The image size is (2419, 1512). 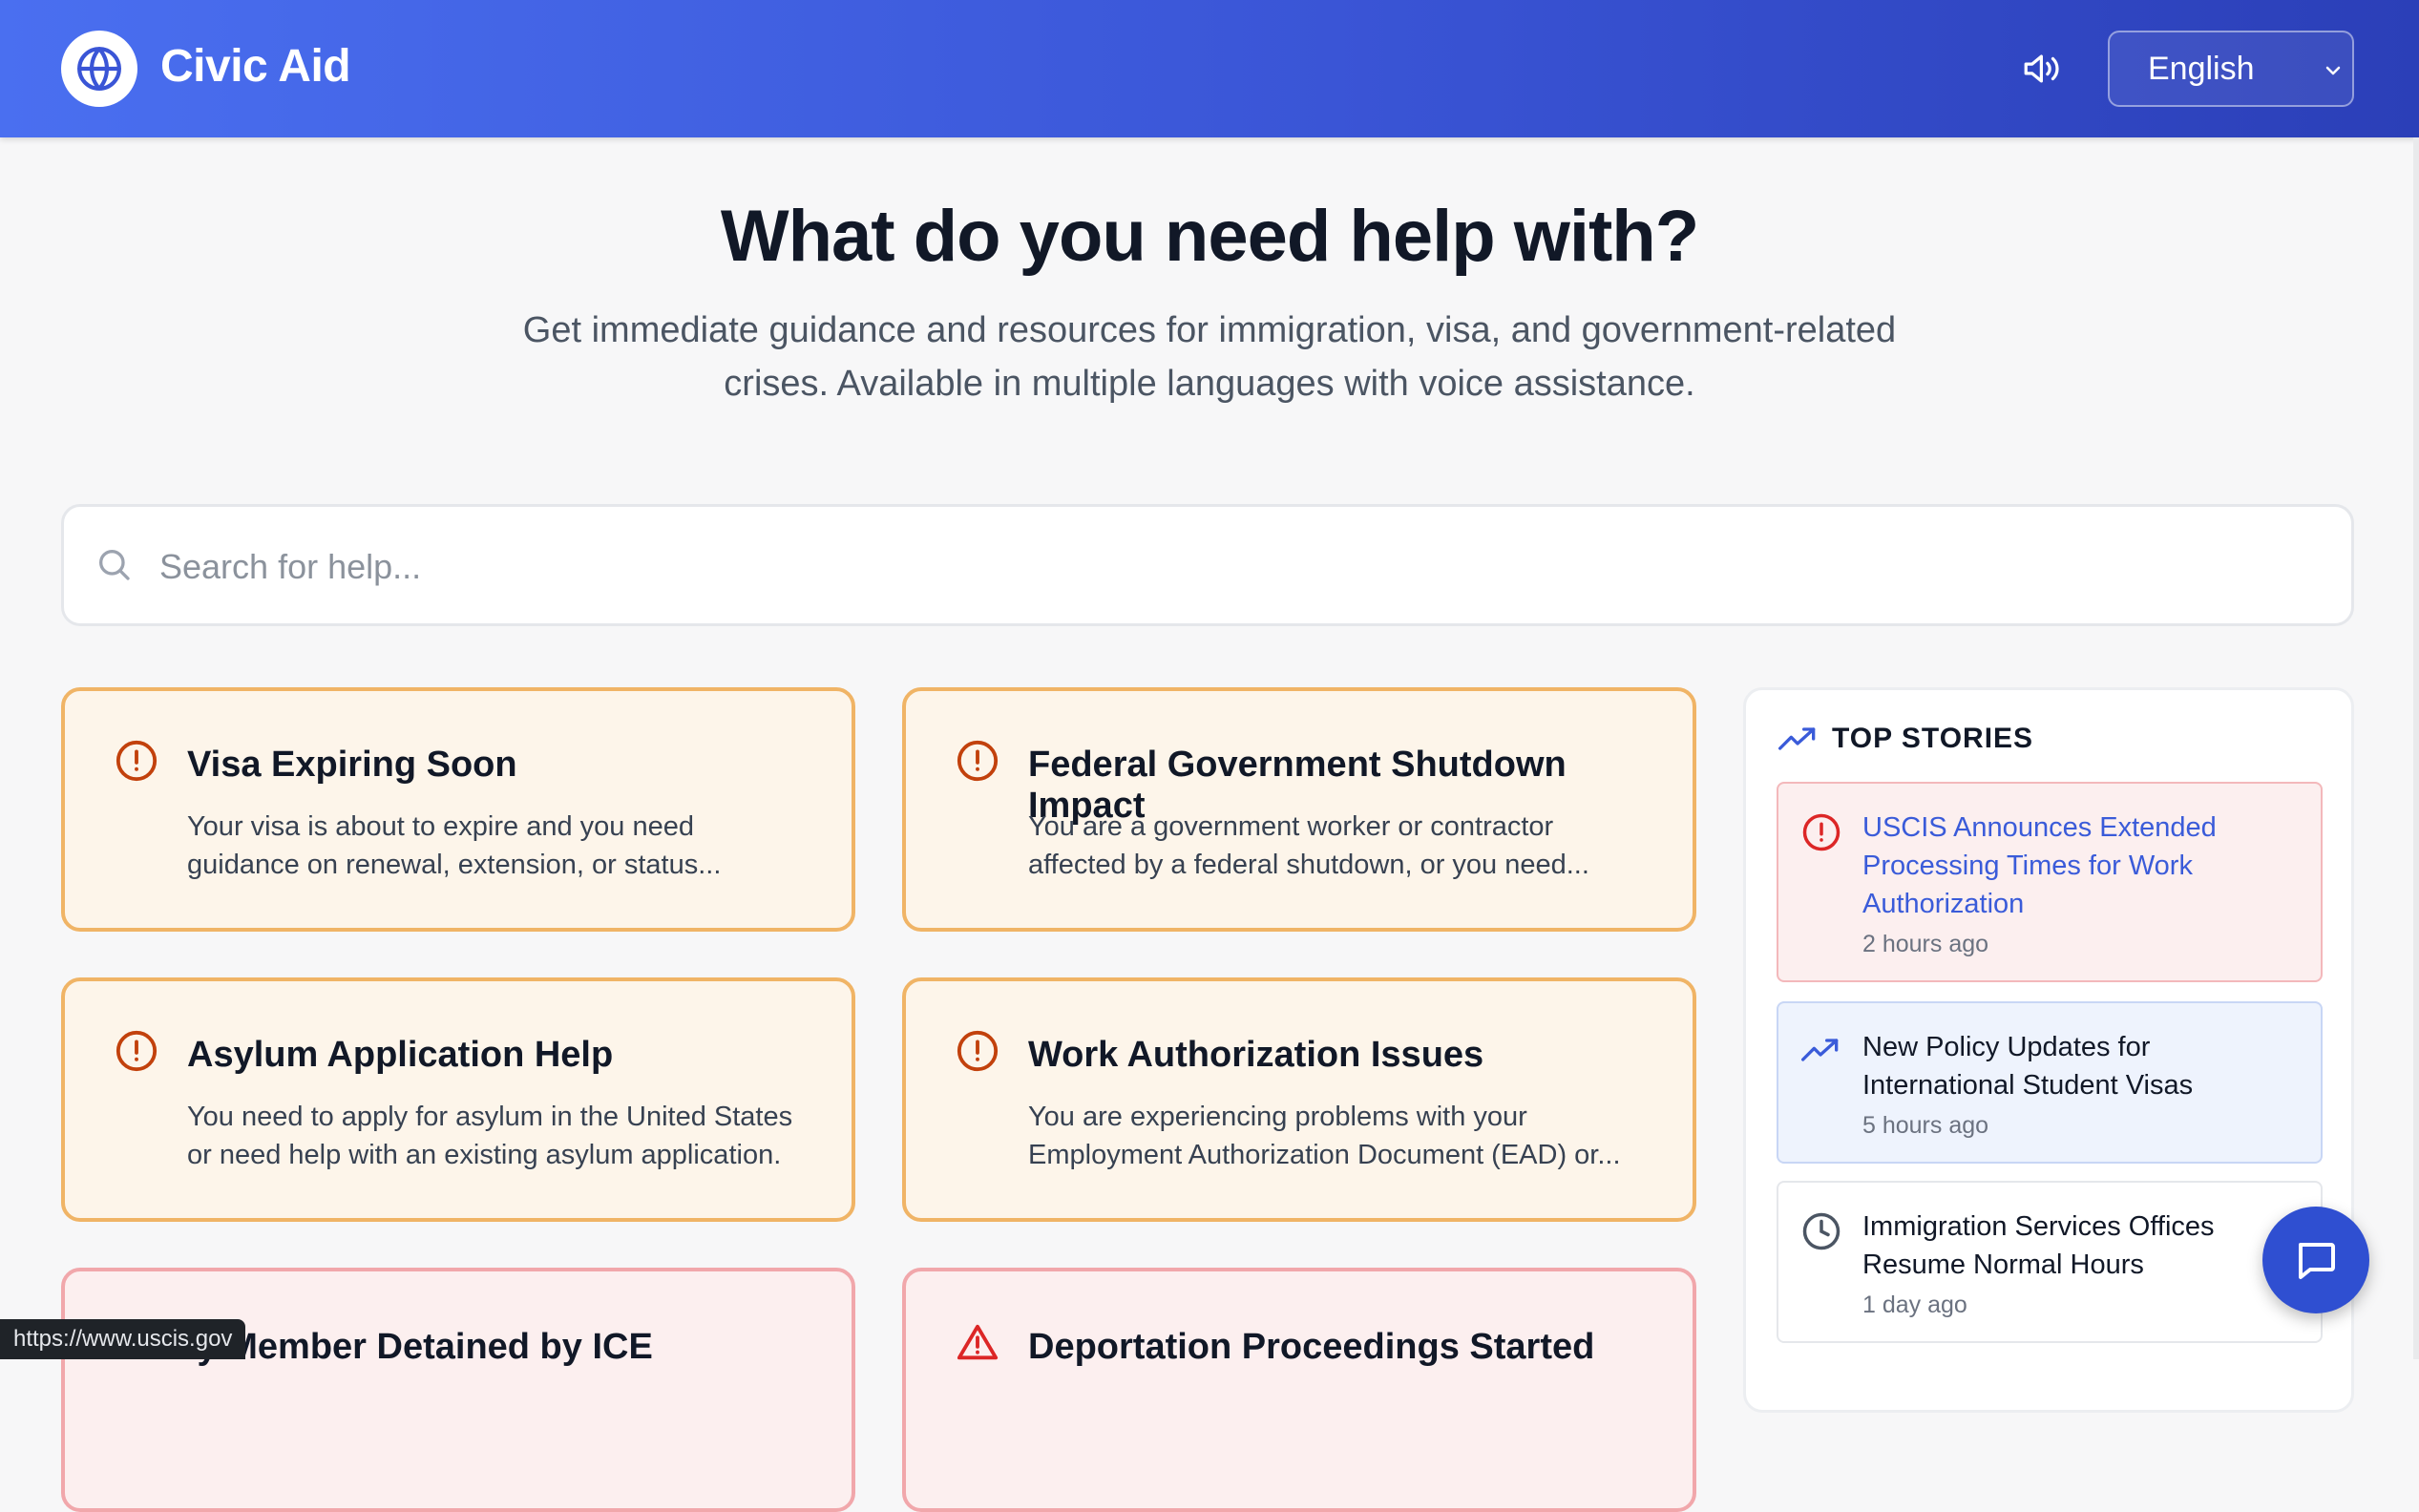 What do you see at coordinates (1933, 739) in the screenshot?
I see `top-stories-title: TOP STORIES` at bounding box center [1933, 739].